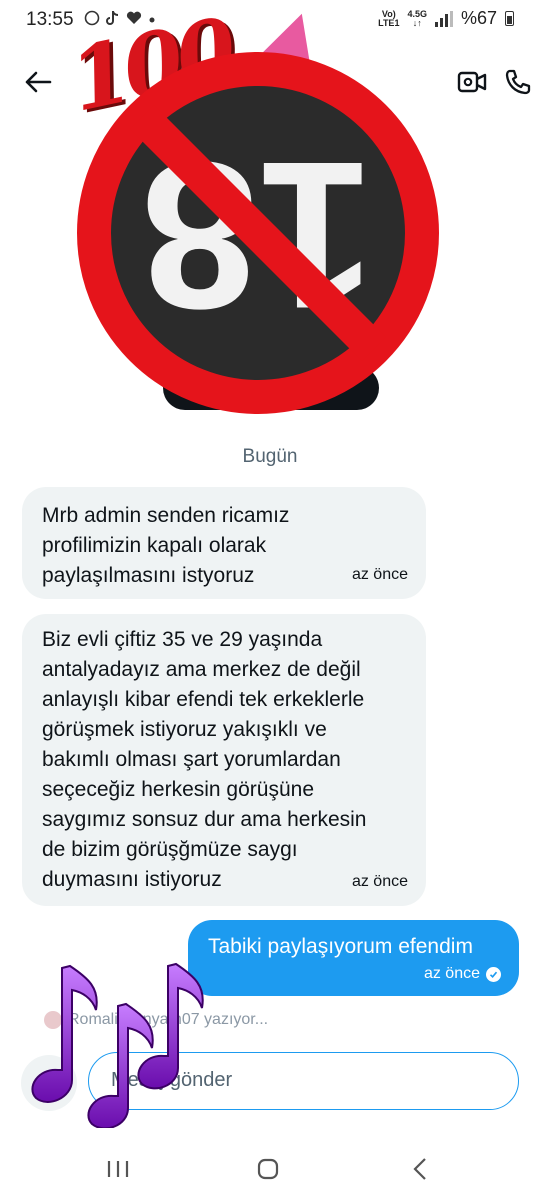 This screenshot has width=540, height=1200. What do you see at coordinates (118, 1169) in the screenshot?
I see `recents-icon` at bounding box center [118, 1169].